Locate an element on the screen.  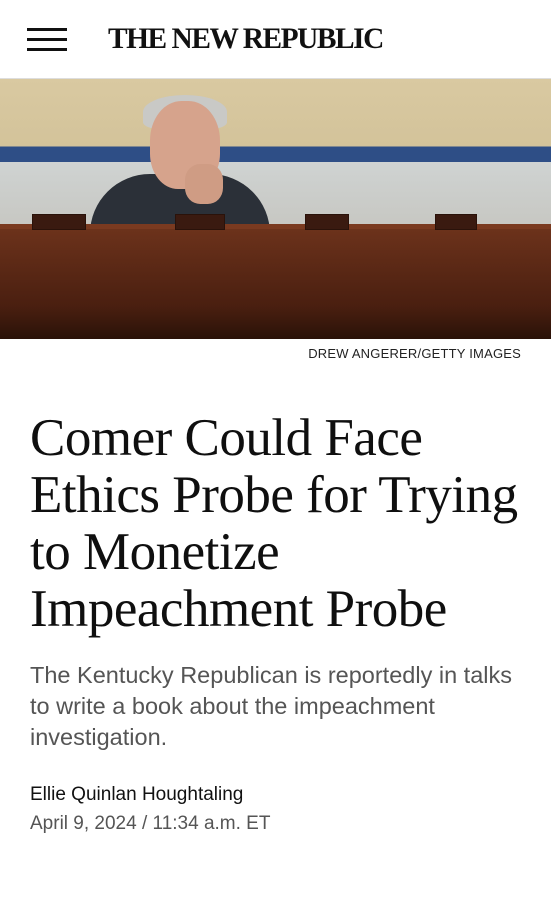
hero-person-hand is located at coordinates (204, 184).